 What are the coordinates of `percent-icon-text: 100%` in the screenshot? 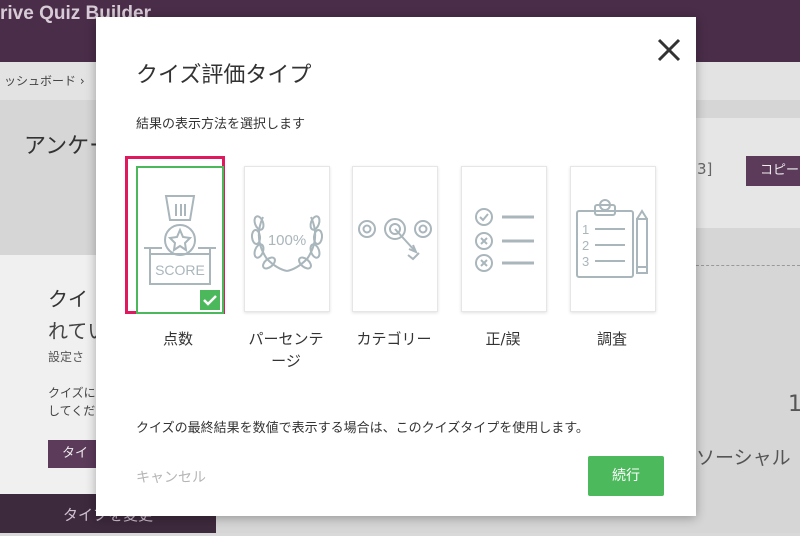 It's located at (287, 240).